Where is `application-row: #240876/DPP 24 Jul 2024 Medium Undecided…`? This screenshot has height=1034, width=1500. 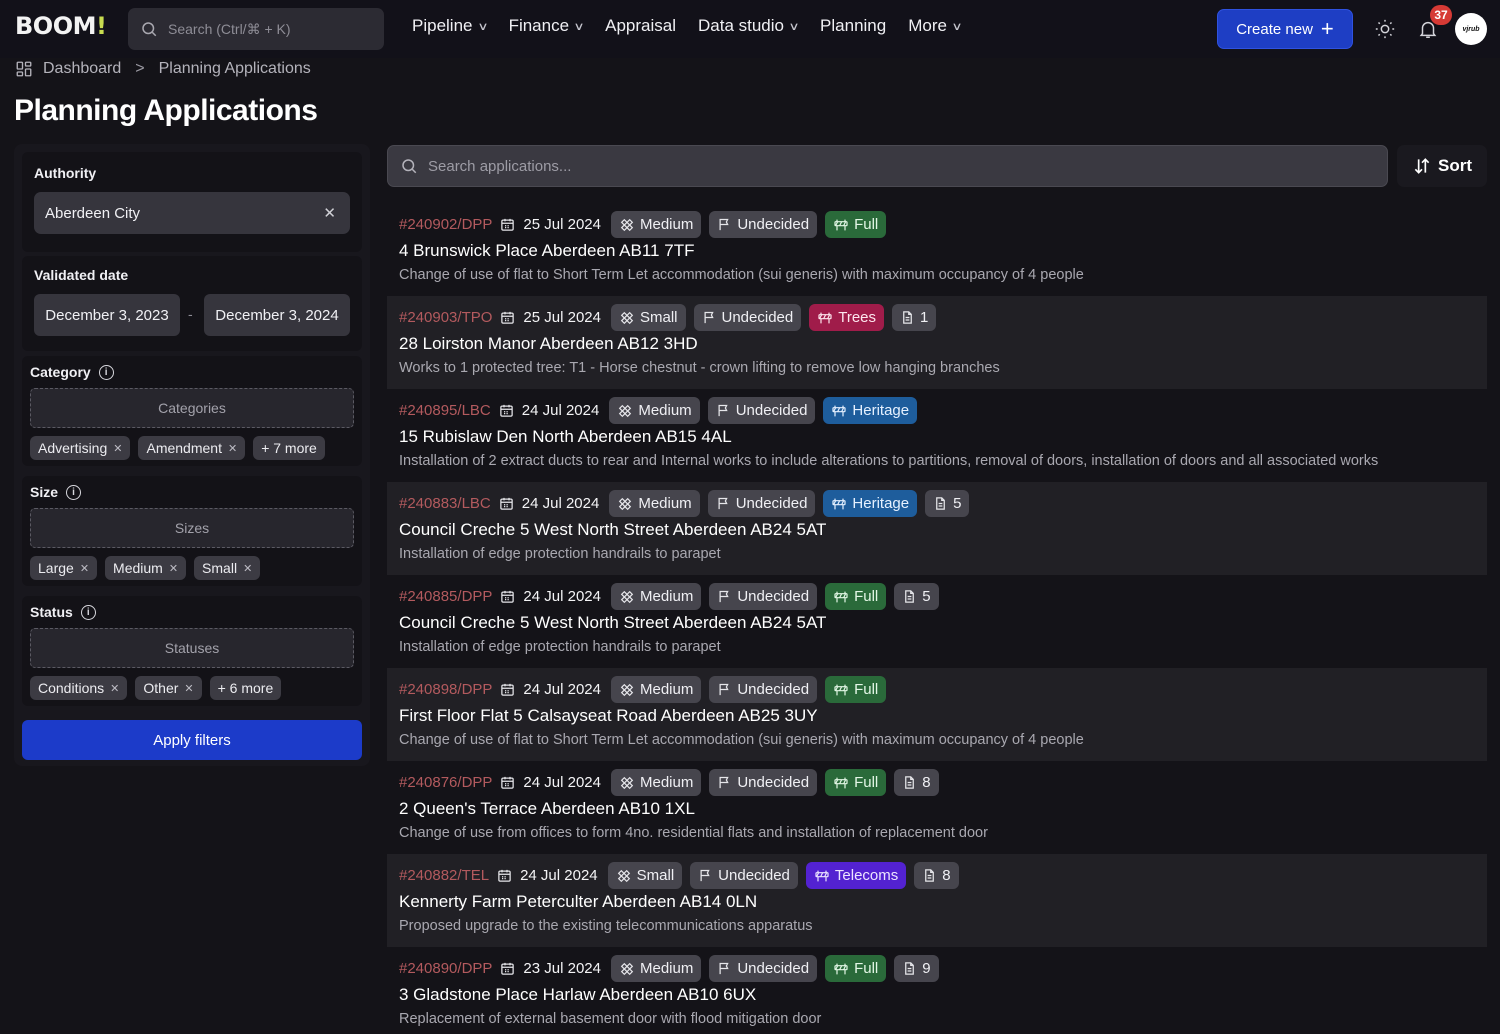 application-row: #240876/DPP 24 Jul 2024 Medium Undecided… is located at coordinates (937, 807).